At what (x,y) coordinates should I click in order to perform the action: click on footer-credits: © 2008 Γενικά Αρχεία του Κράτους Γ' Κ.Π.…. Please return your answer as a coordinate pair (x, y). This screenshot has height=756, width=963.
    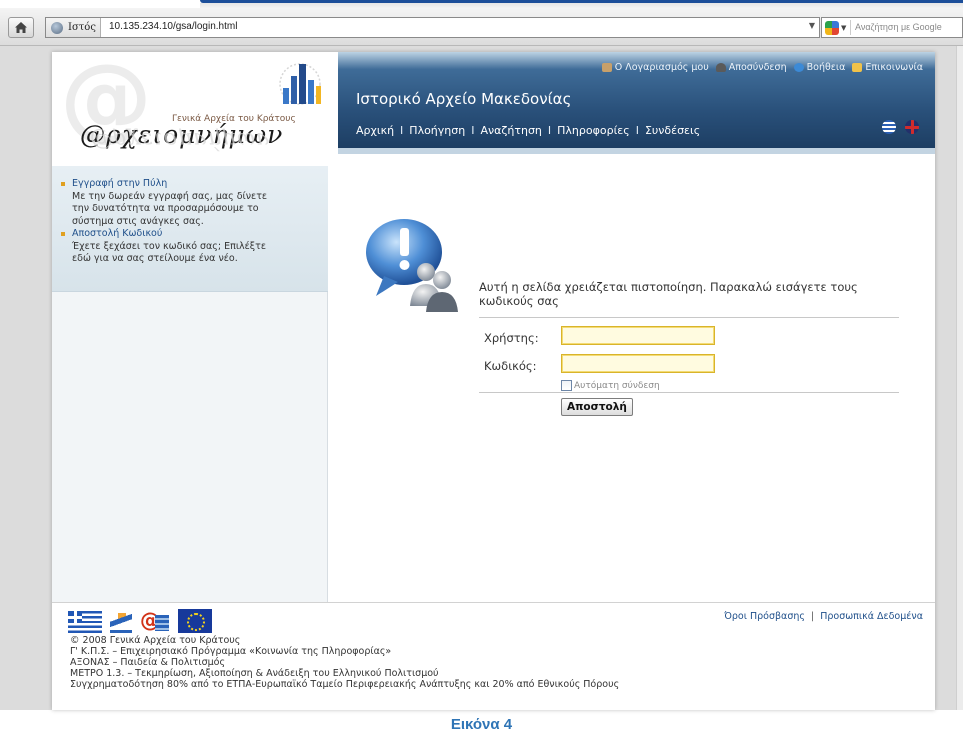
    Looking at the image, I should click on (344, 662).